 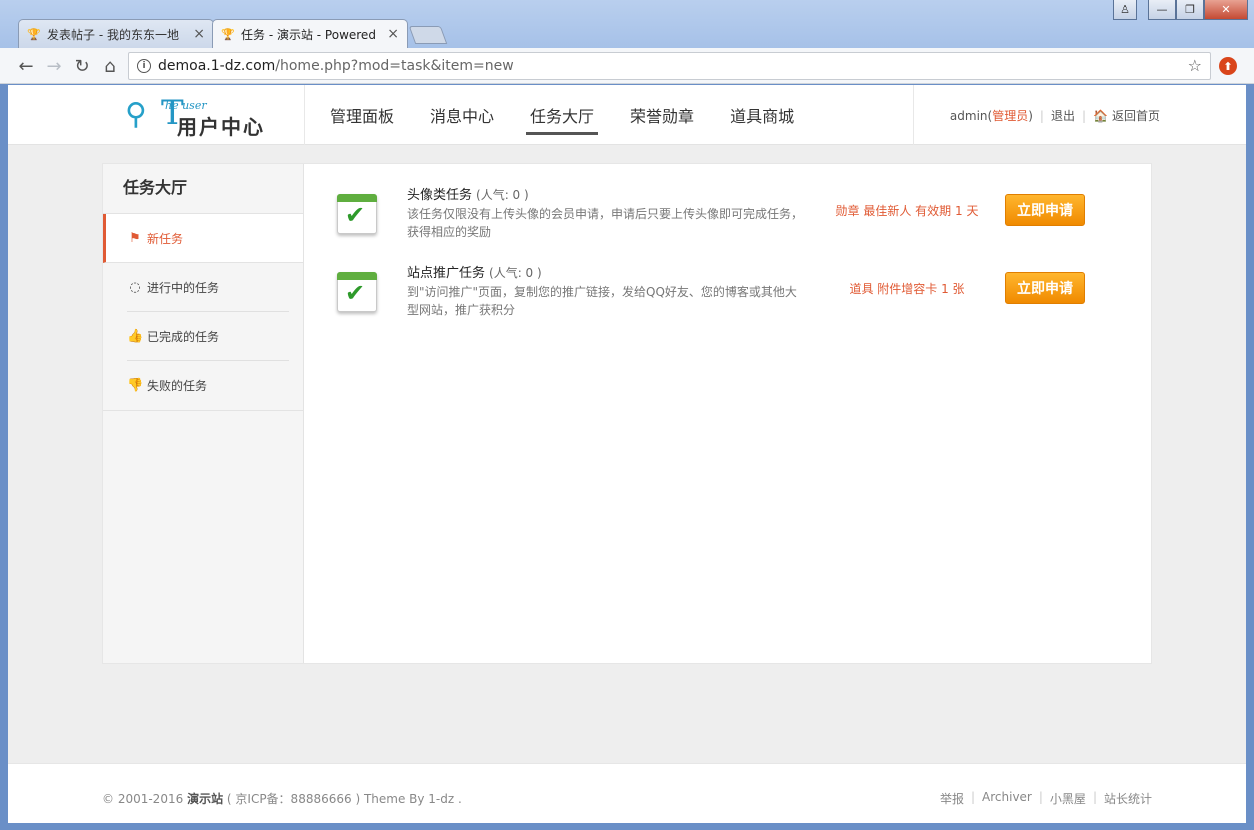 I want to click on task-name: 头像类任务, so click(x=439, y=195).